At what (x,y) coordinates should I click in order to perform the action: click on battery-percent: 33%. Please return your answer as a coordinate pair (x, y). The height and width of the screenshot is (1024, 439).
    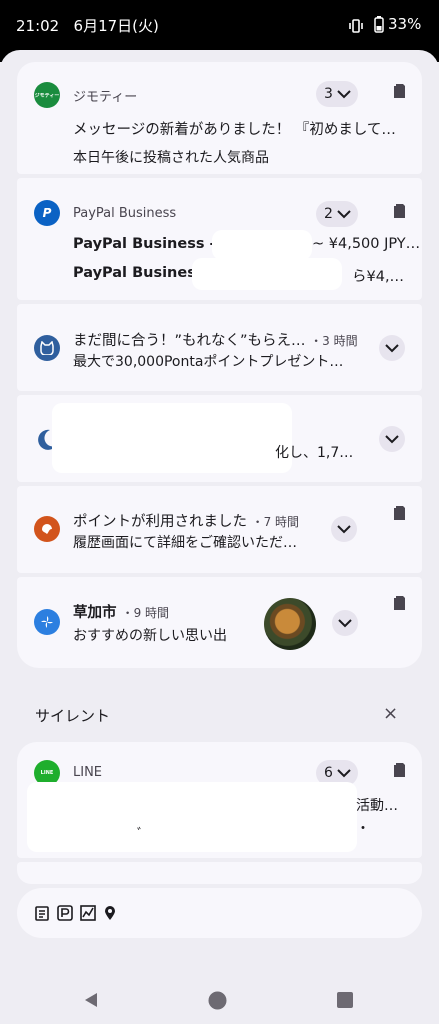
    Looking at the image, I should click on (405, 24).